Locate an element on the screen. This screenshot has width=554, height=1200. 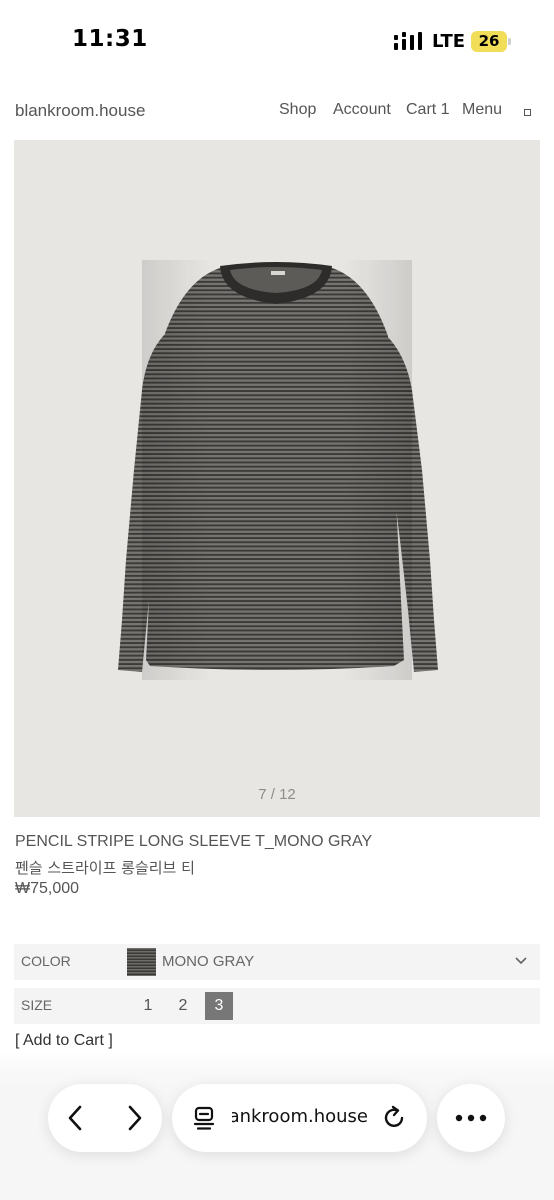
more-icon is located at coordinates (471, 1118).